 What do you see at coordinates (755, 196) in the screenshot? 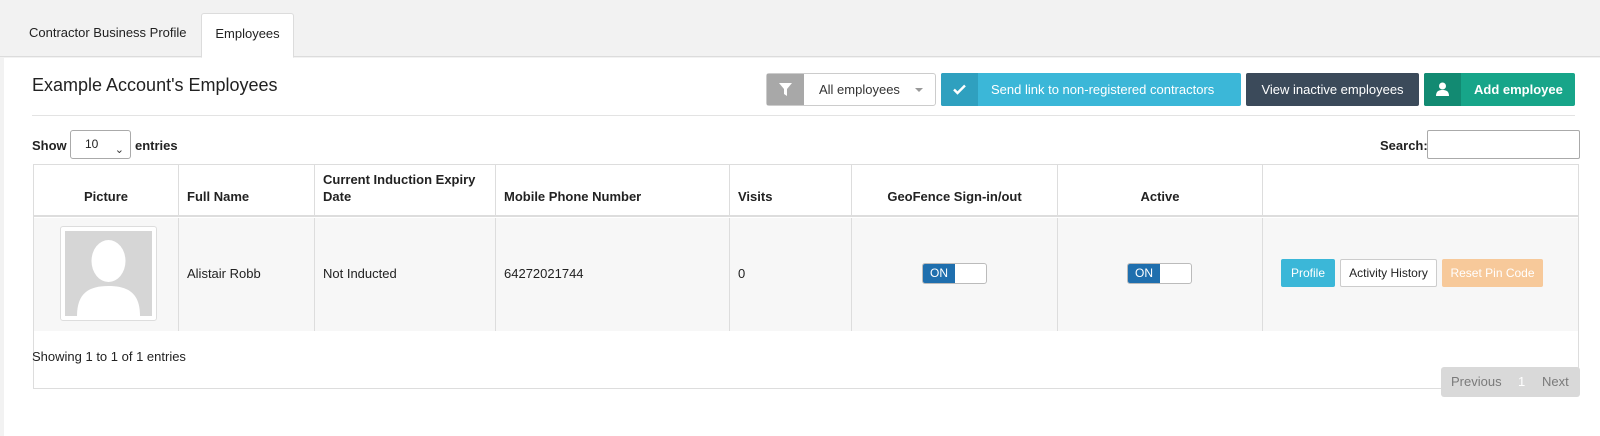
I see `header-visits-label: Visits` at bounding box center [755, 196].